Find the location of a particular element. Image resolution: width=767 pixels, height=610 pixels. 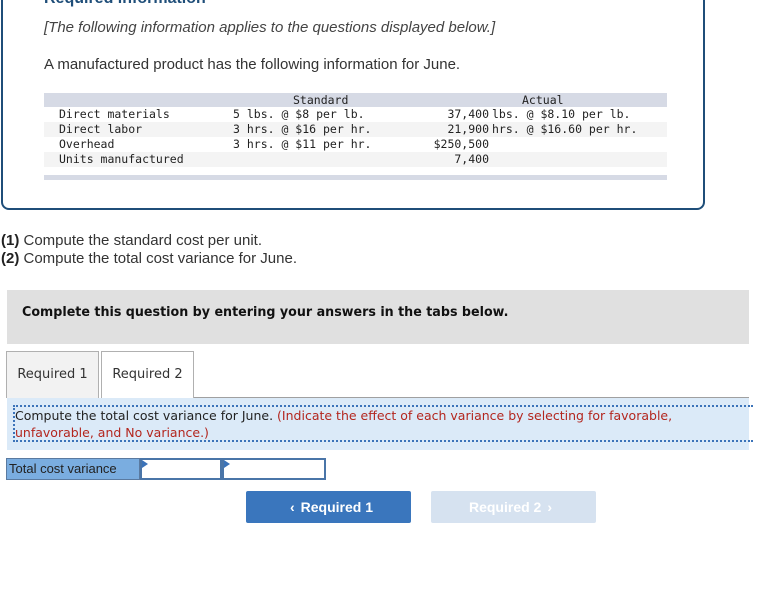

answer-label: Total cost variance is located at coordinates (73, 469).